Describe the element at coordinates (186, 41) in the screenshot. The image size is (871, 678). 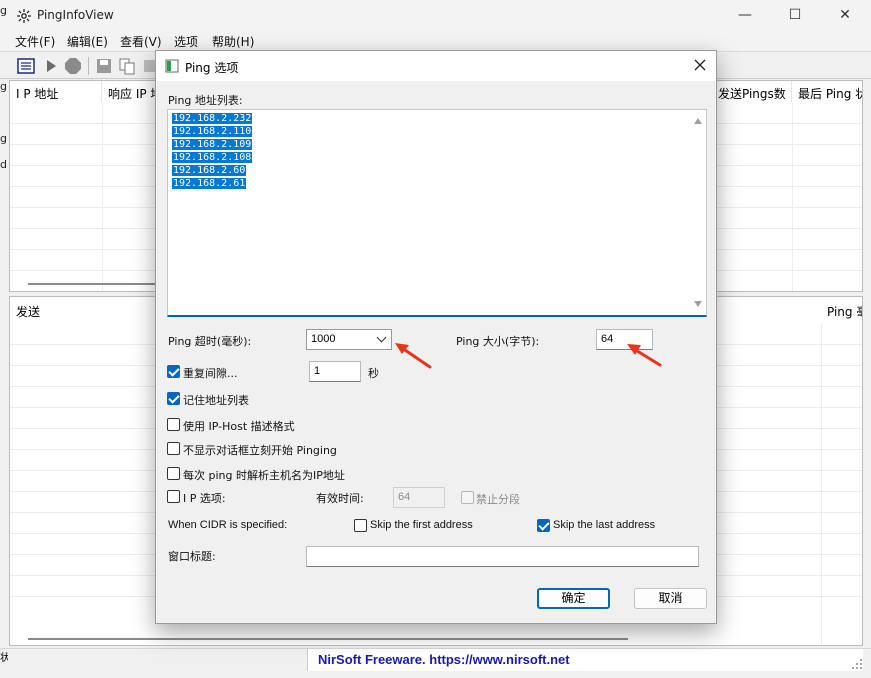
I see `menu-options: 选项` at that location.